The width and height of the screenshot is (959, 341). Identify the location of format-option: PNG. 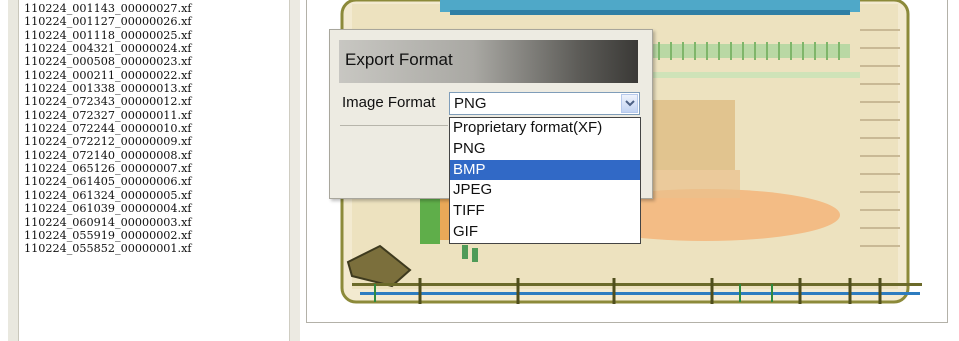
(545, 149).